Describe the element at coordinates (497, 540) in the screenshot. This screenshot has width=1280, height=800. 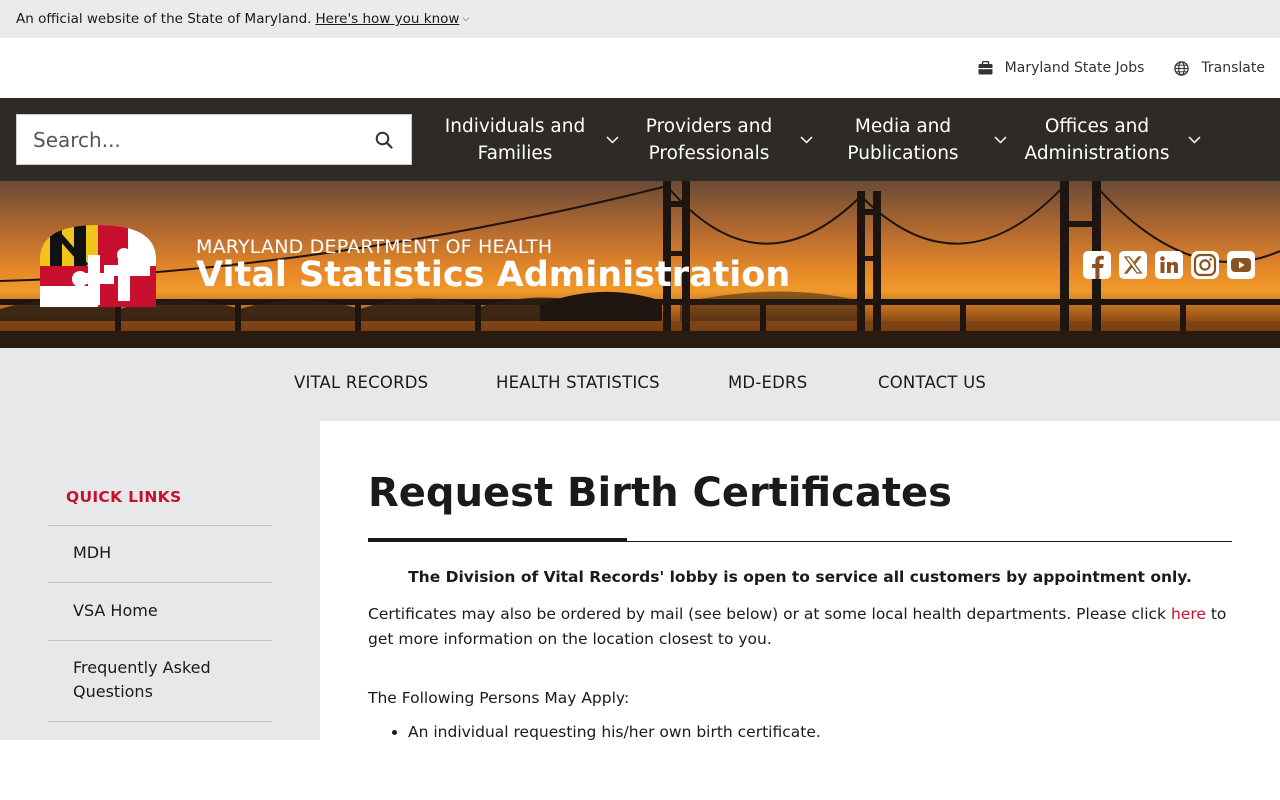
I see `title-underline-accent` at that location.